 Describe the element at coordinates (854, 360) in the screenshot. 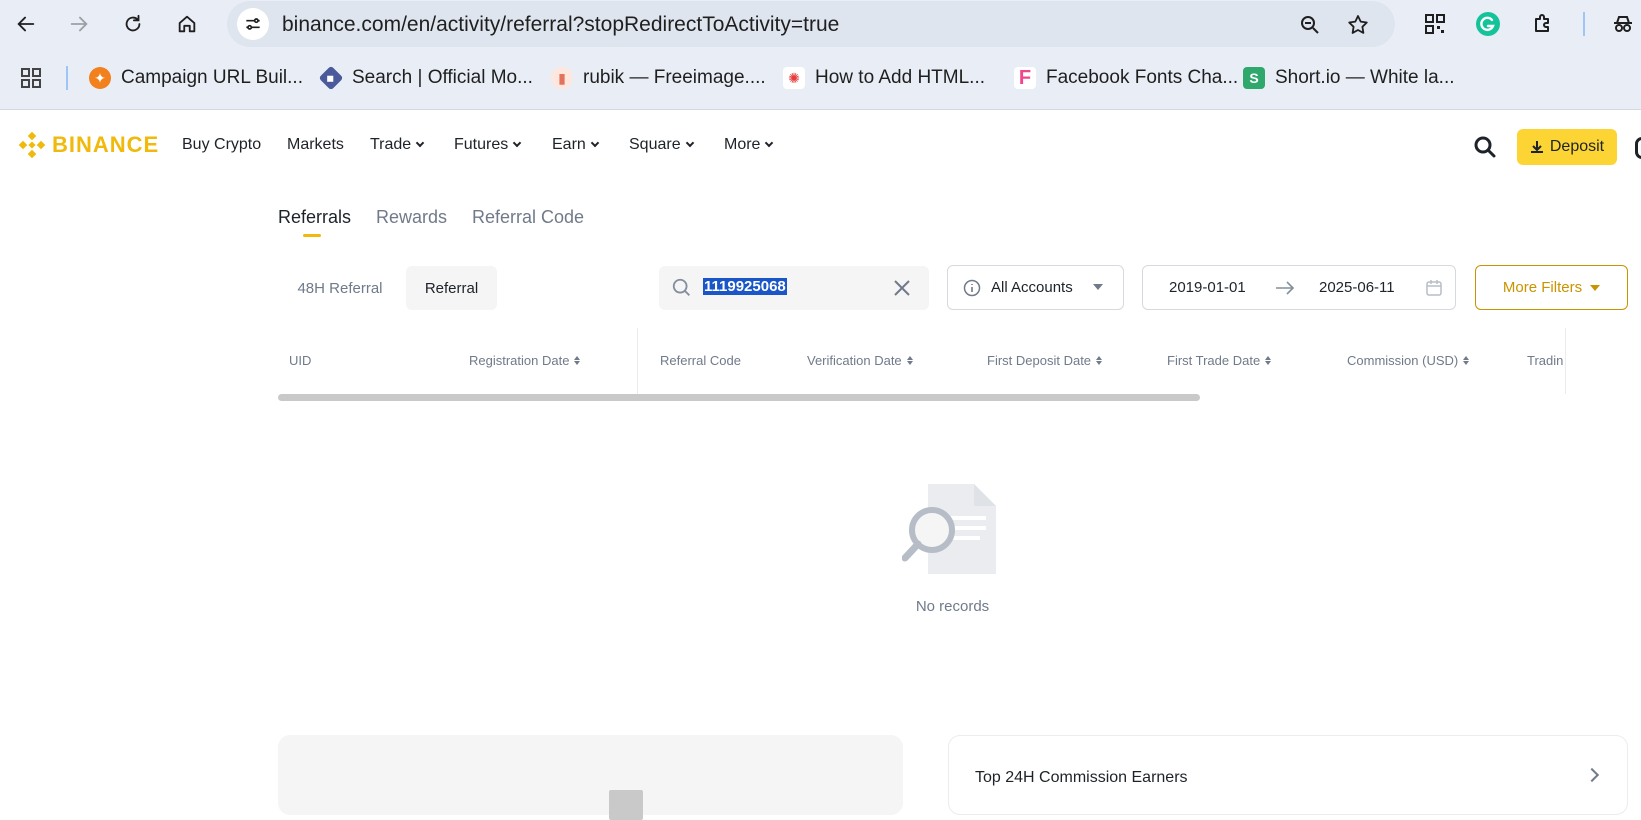

I see `col-label: Verification Date` at that location.